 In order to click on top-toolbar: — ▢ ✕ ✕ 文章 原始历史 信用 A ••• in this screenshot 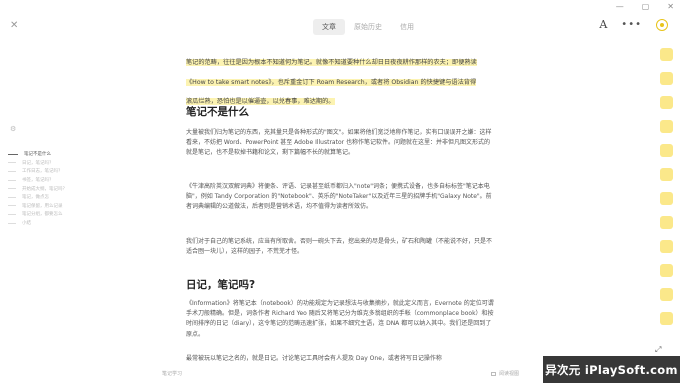, I will do `click(340, 23)`.